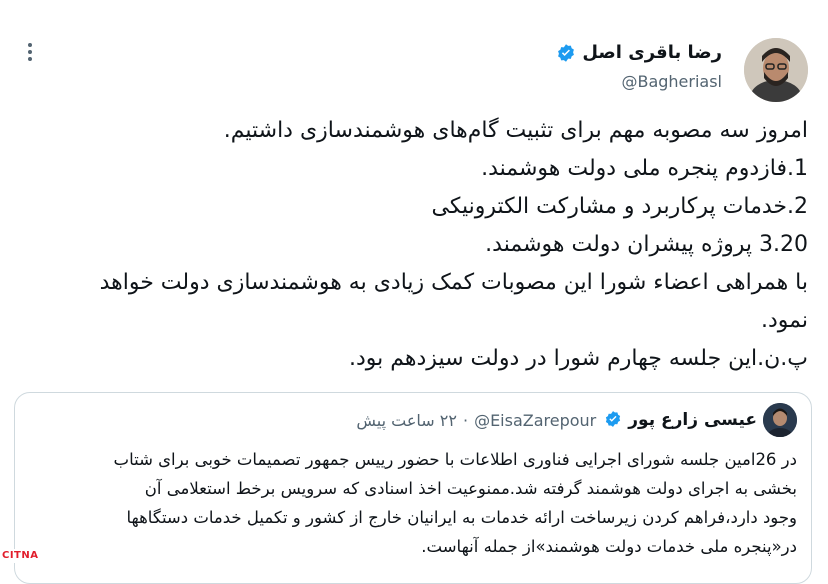  I want to click on watermark-logo: CITNA, so click(23, 556).